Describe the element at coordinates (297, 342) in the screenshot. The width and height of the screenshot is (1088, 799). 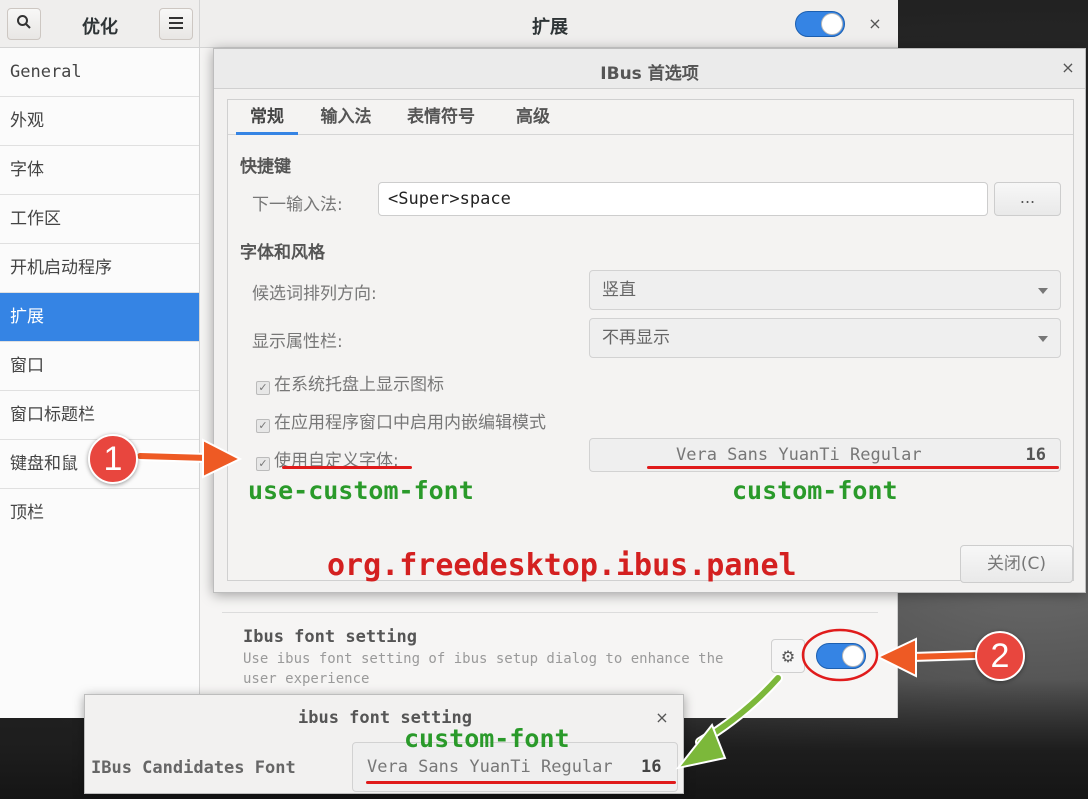
I see `panel-label: 显示属性栏:` at that location.